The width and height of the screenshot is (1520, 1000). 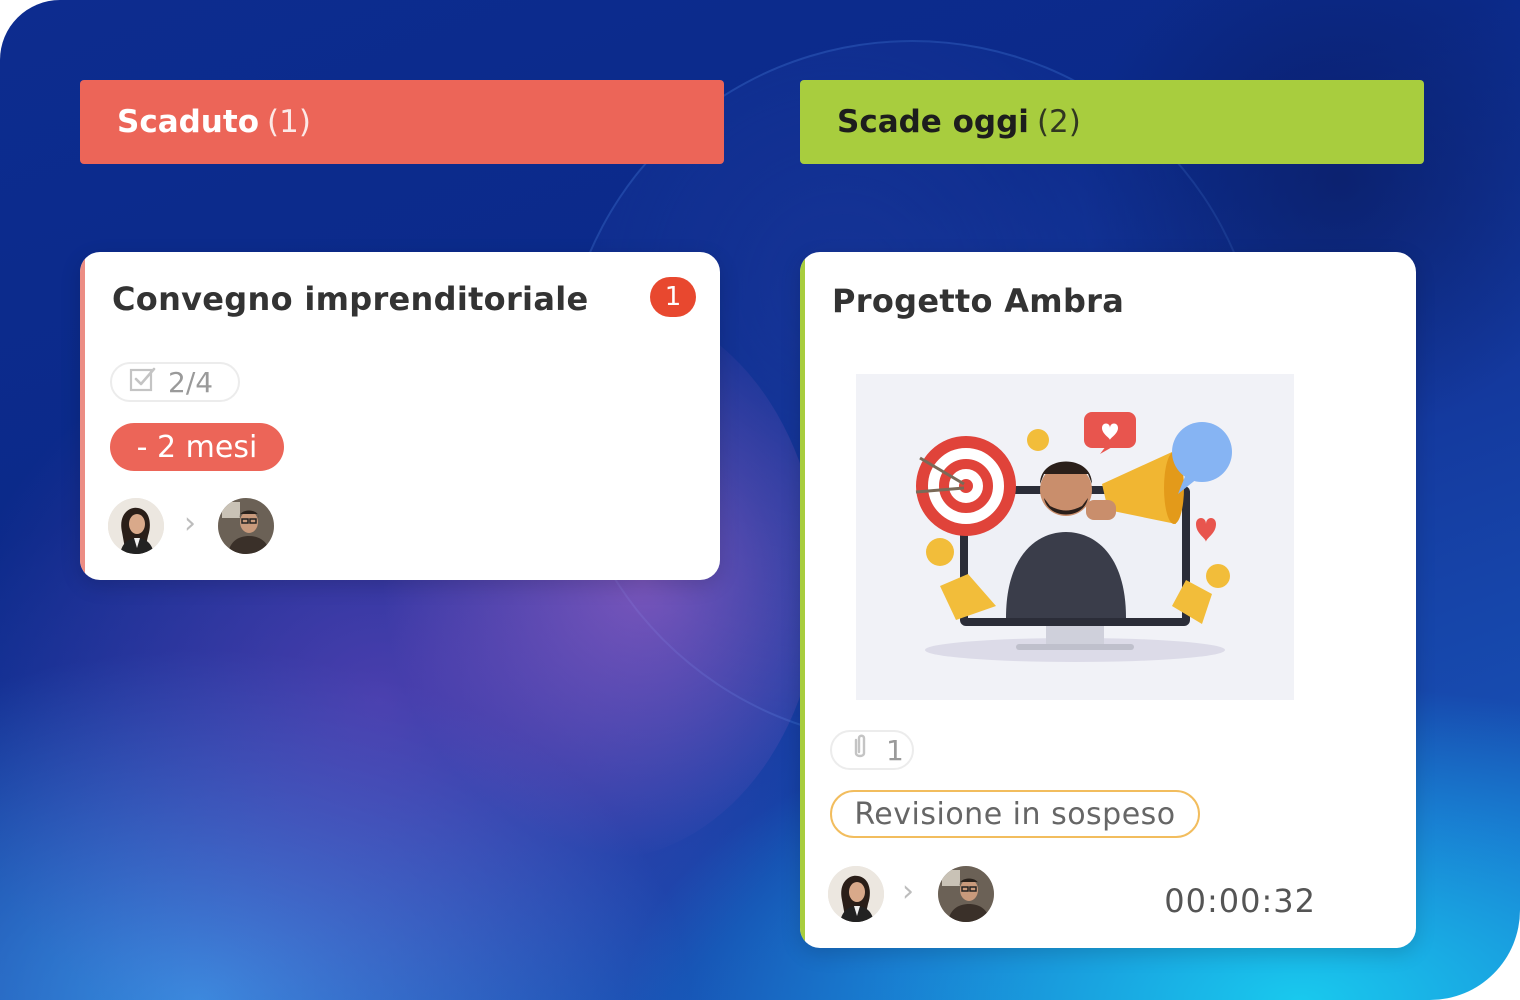 What do you see at coordinates (402, 122) in the screenshot?
I see `column-header-overdue: Scaduto (1)` at bounding box center [402, 122].